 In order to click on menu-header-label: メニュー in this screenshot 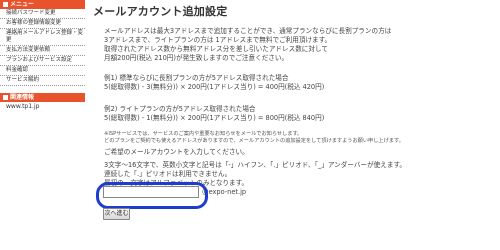, I will do `click(22, 4)`.